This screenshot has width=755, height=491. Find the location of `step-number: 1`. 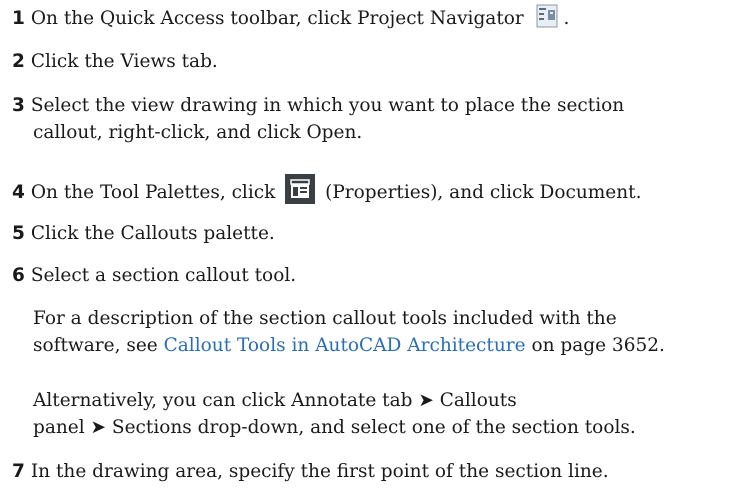

step-number: 1 is located at coordinates (18, 18).